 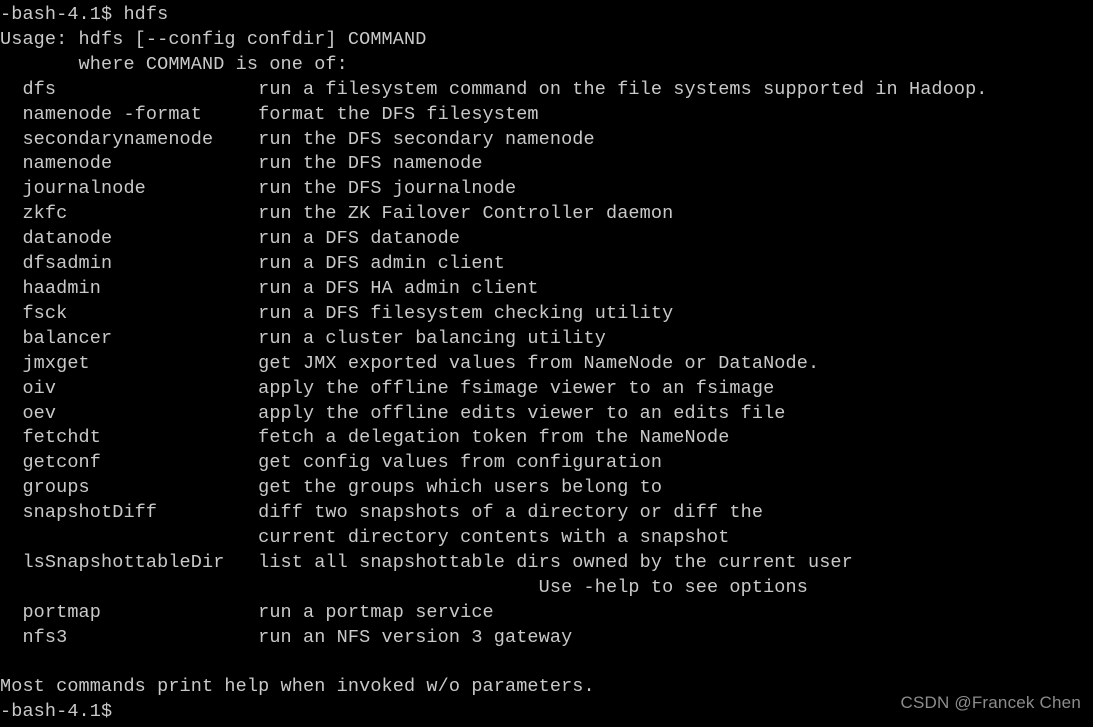 What do you see at coordinates (230, 239) in the screenshot?
I see `terminal-line: datanode run a DFS datanode` at bounding box center [230, 239].